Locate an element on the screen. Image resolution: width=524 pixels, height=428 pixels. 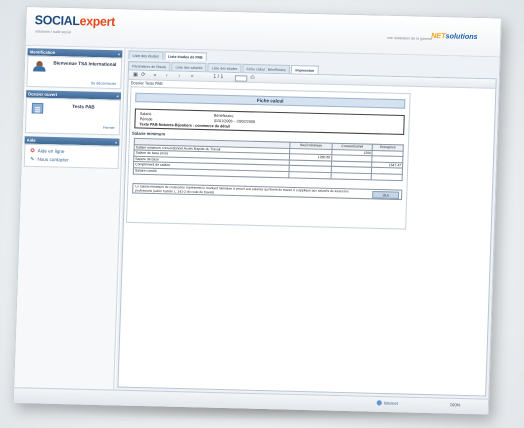
help-online-link: ✪ Aide en ligne is located at coordinates (47, 151).